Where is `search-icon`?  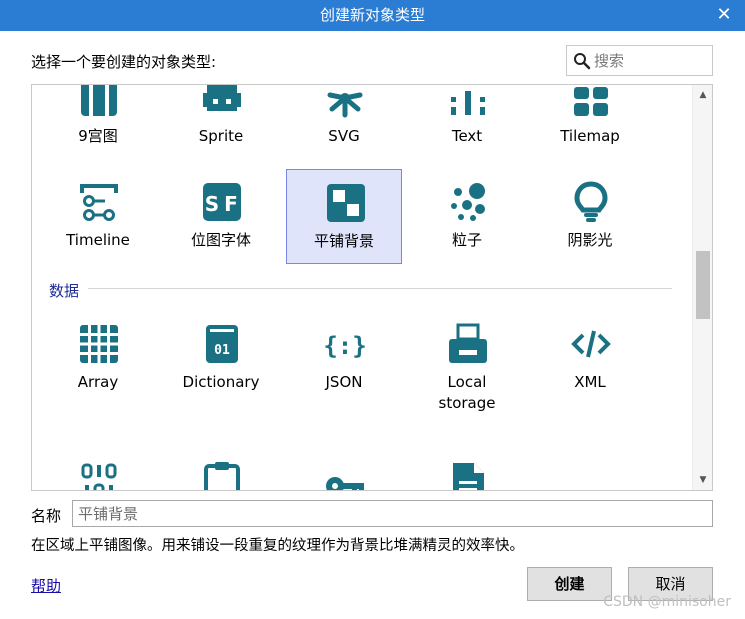
search-icon is located at coordinates (582, 61).